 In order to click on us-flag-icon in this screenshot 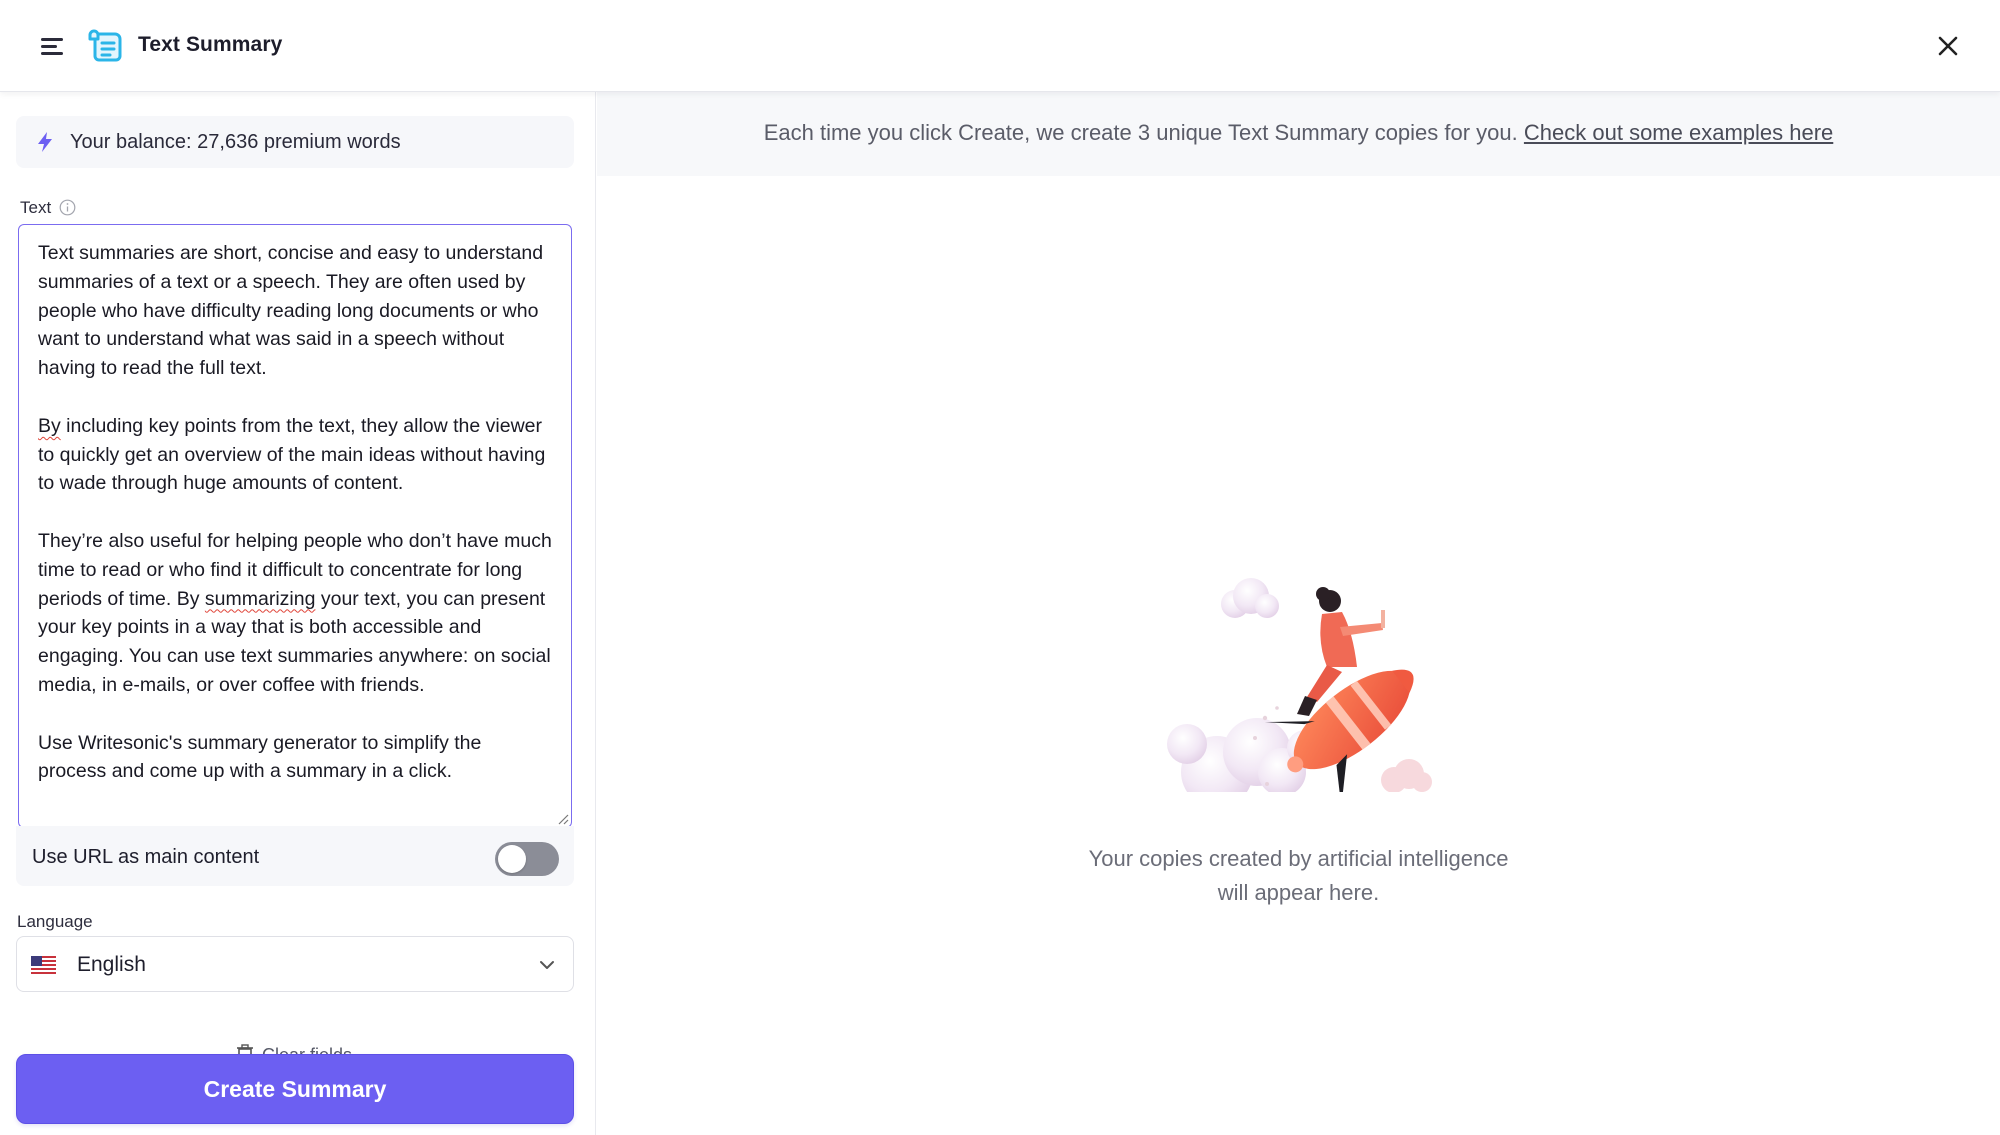, I will do `click(43, 965)`.